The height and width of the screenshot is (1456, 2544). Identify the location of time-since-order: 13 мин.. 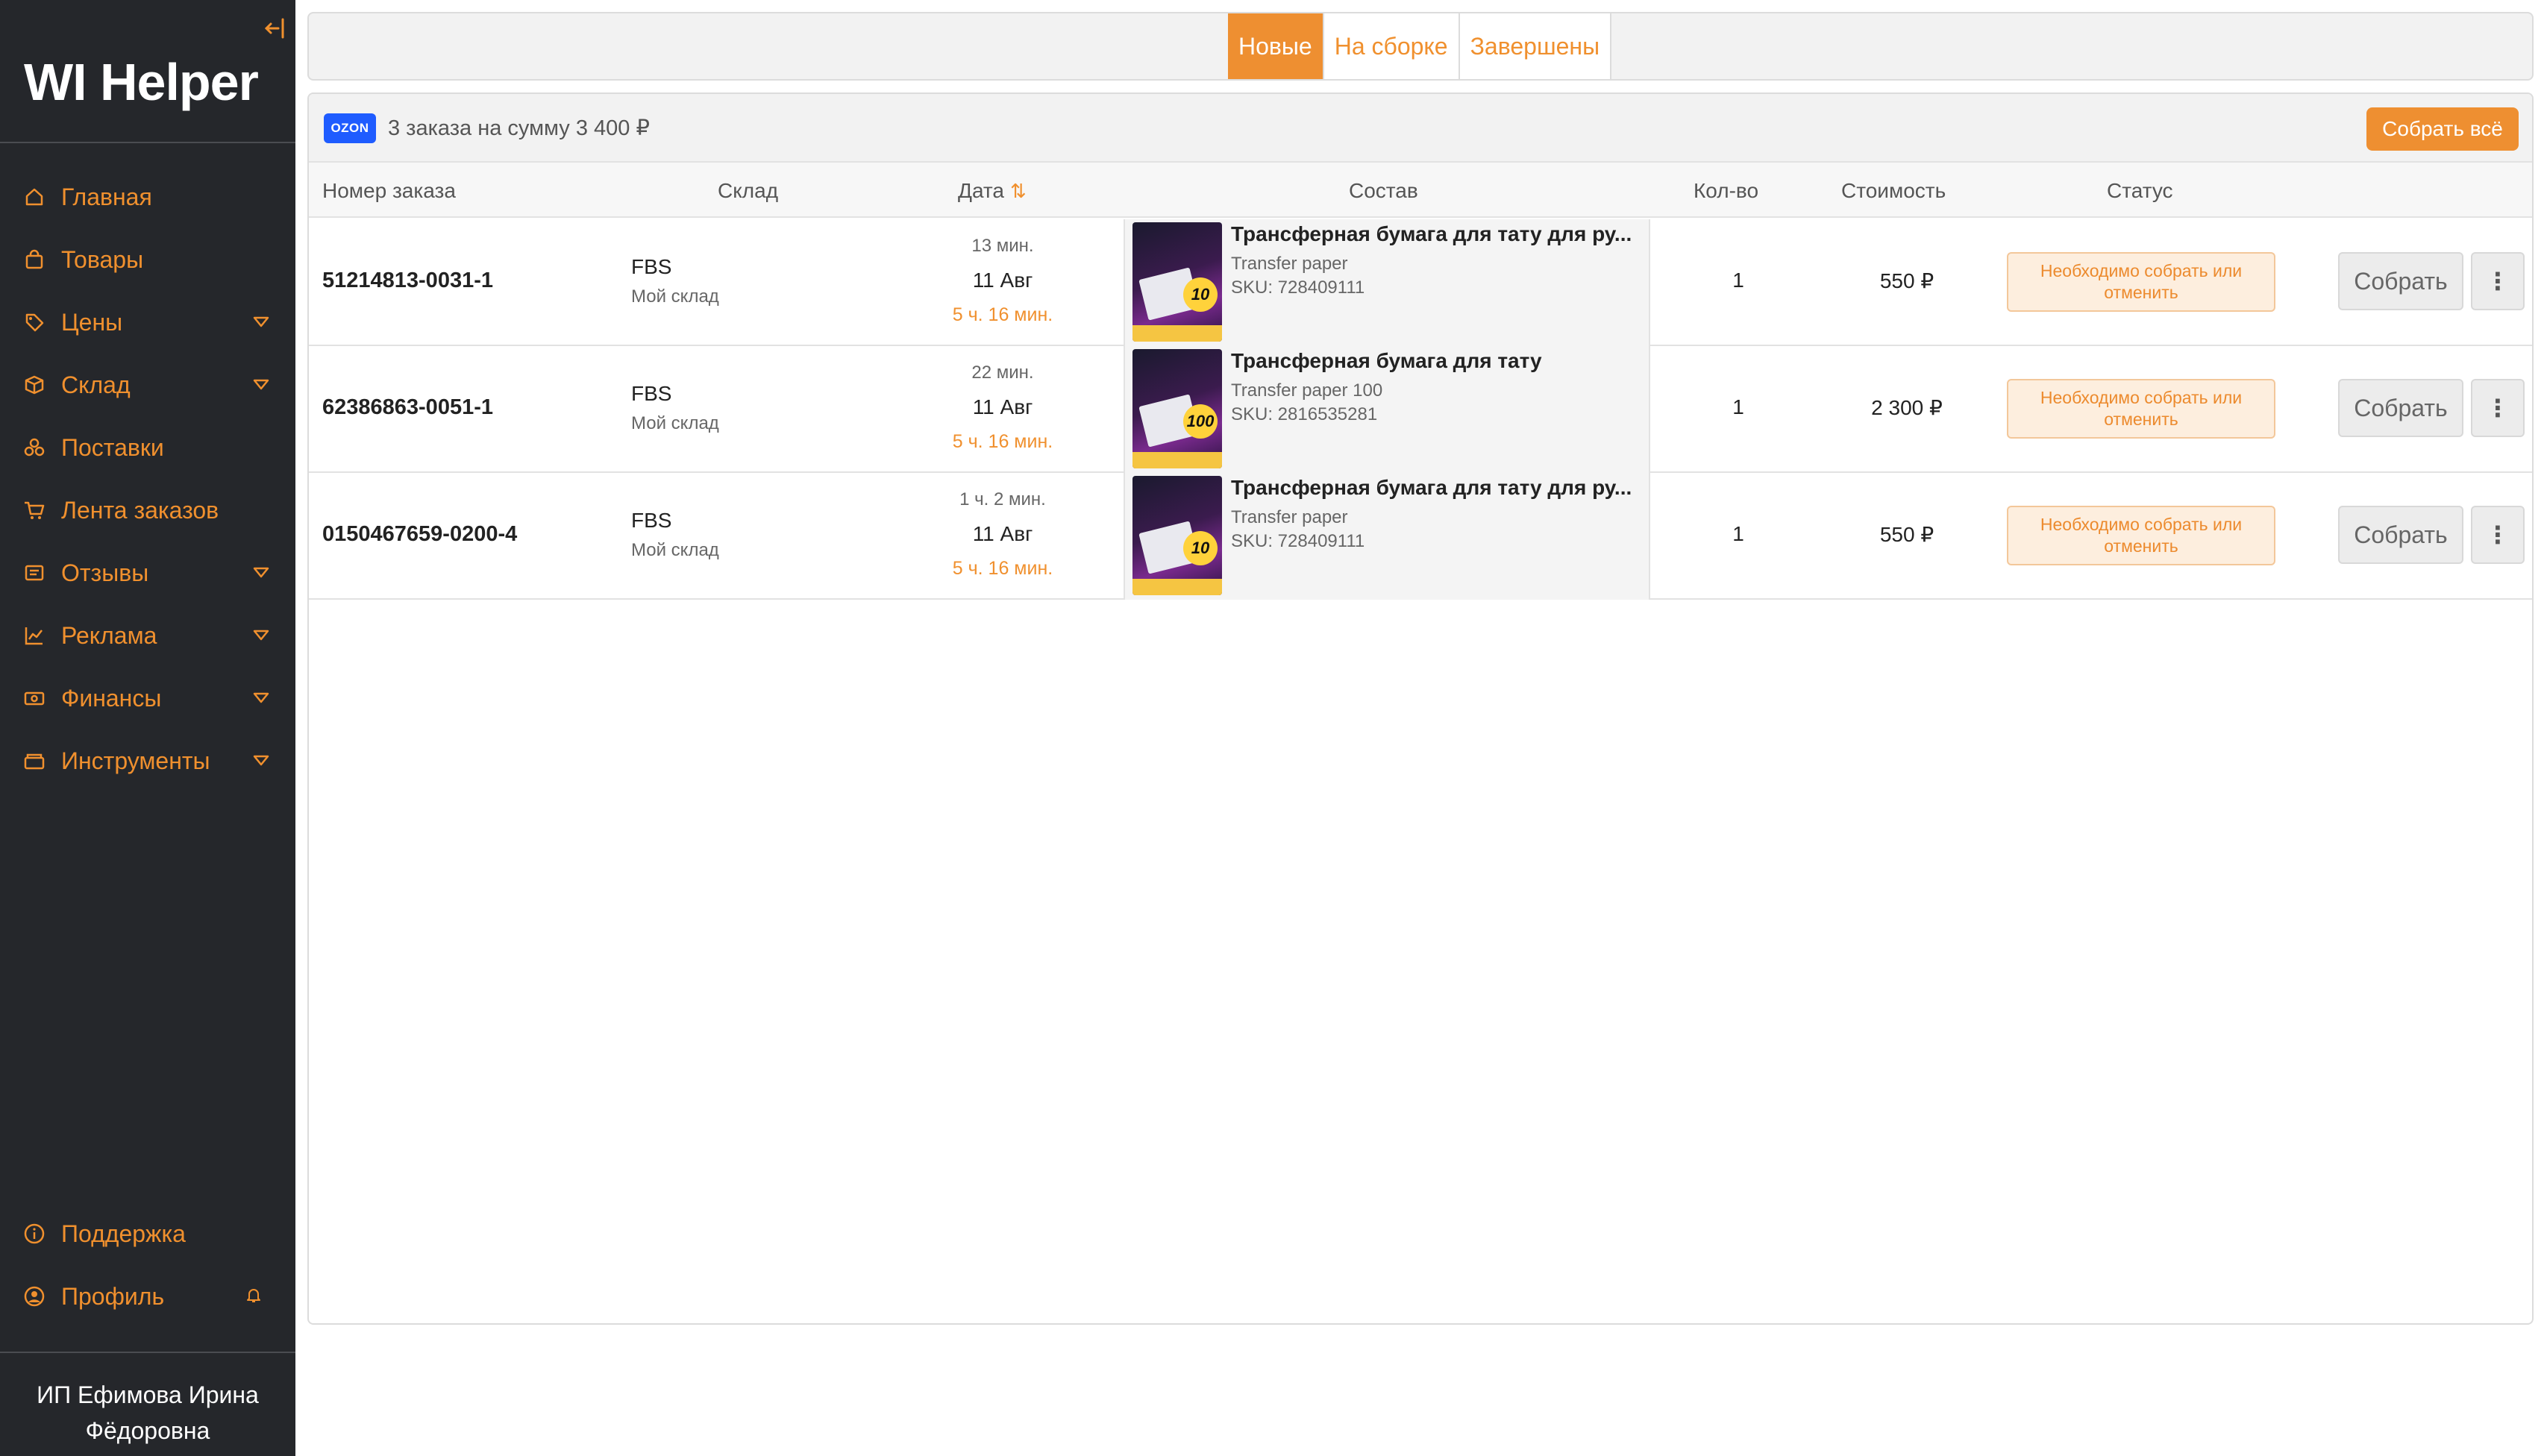
(1002, 246).